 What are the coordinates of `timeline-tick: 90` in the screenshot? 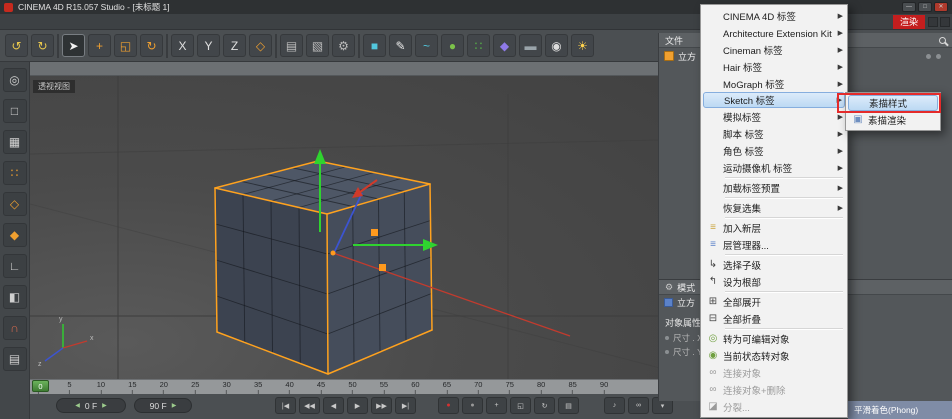 It's located at (604, 387).